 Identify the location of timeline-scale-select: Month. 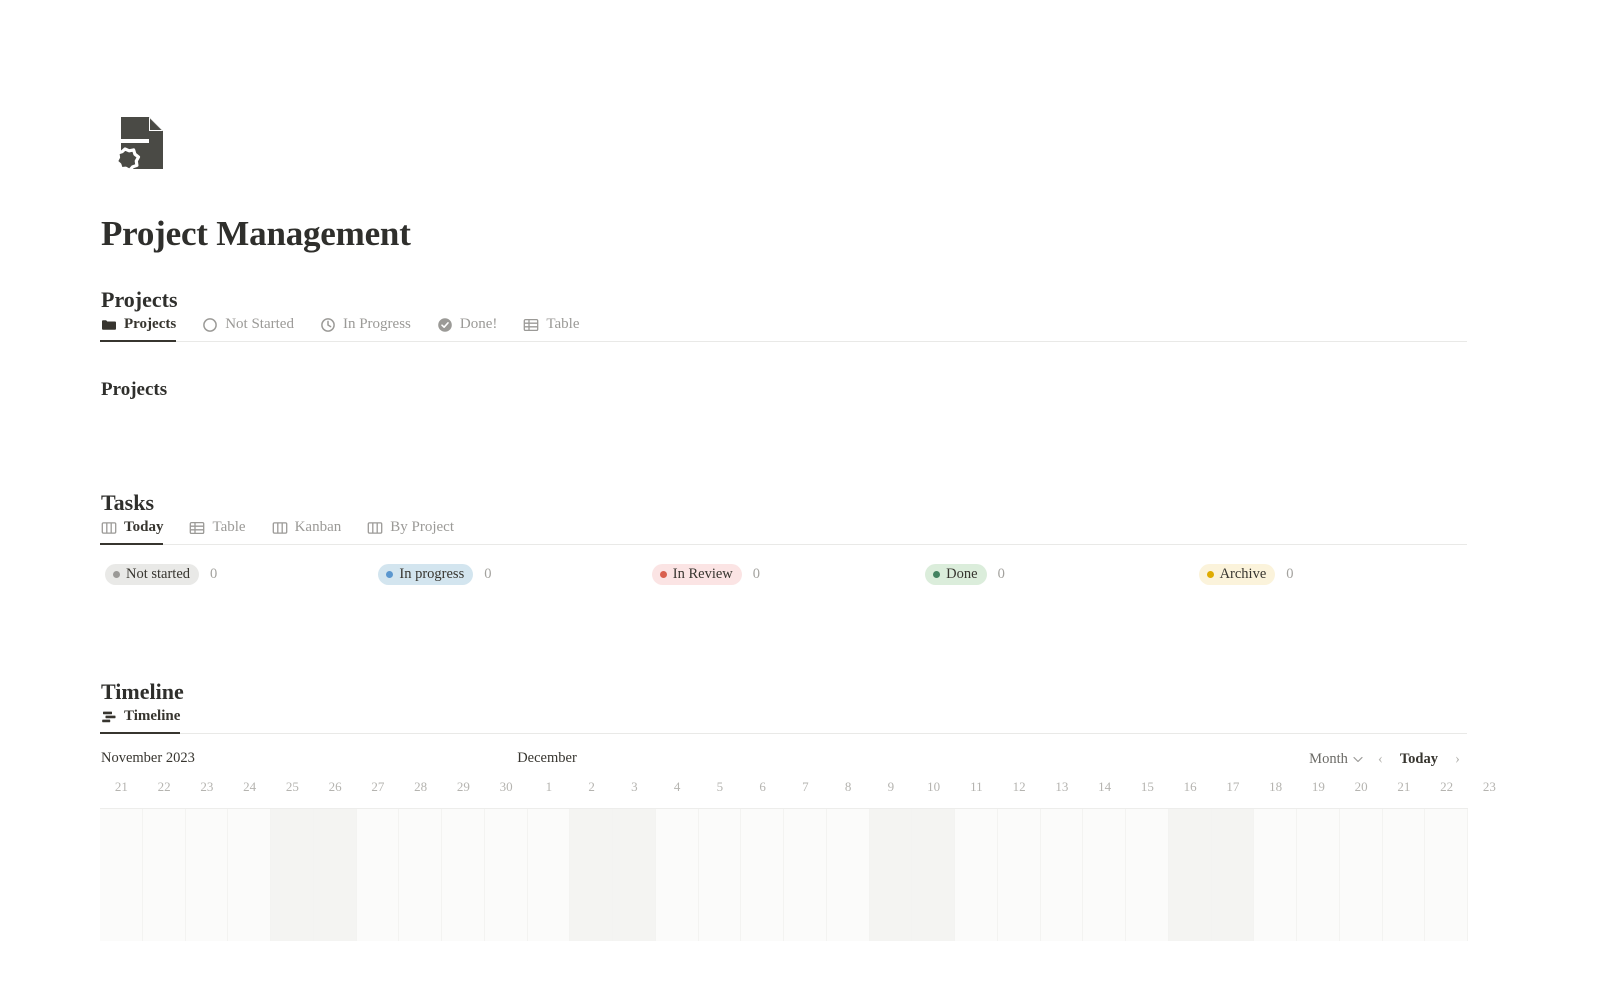
(1336, 759).